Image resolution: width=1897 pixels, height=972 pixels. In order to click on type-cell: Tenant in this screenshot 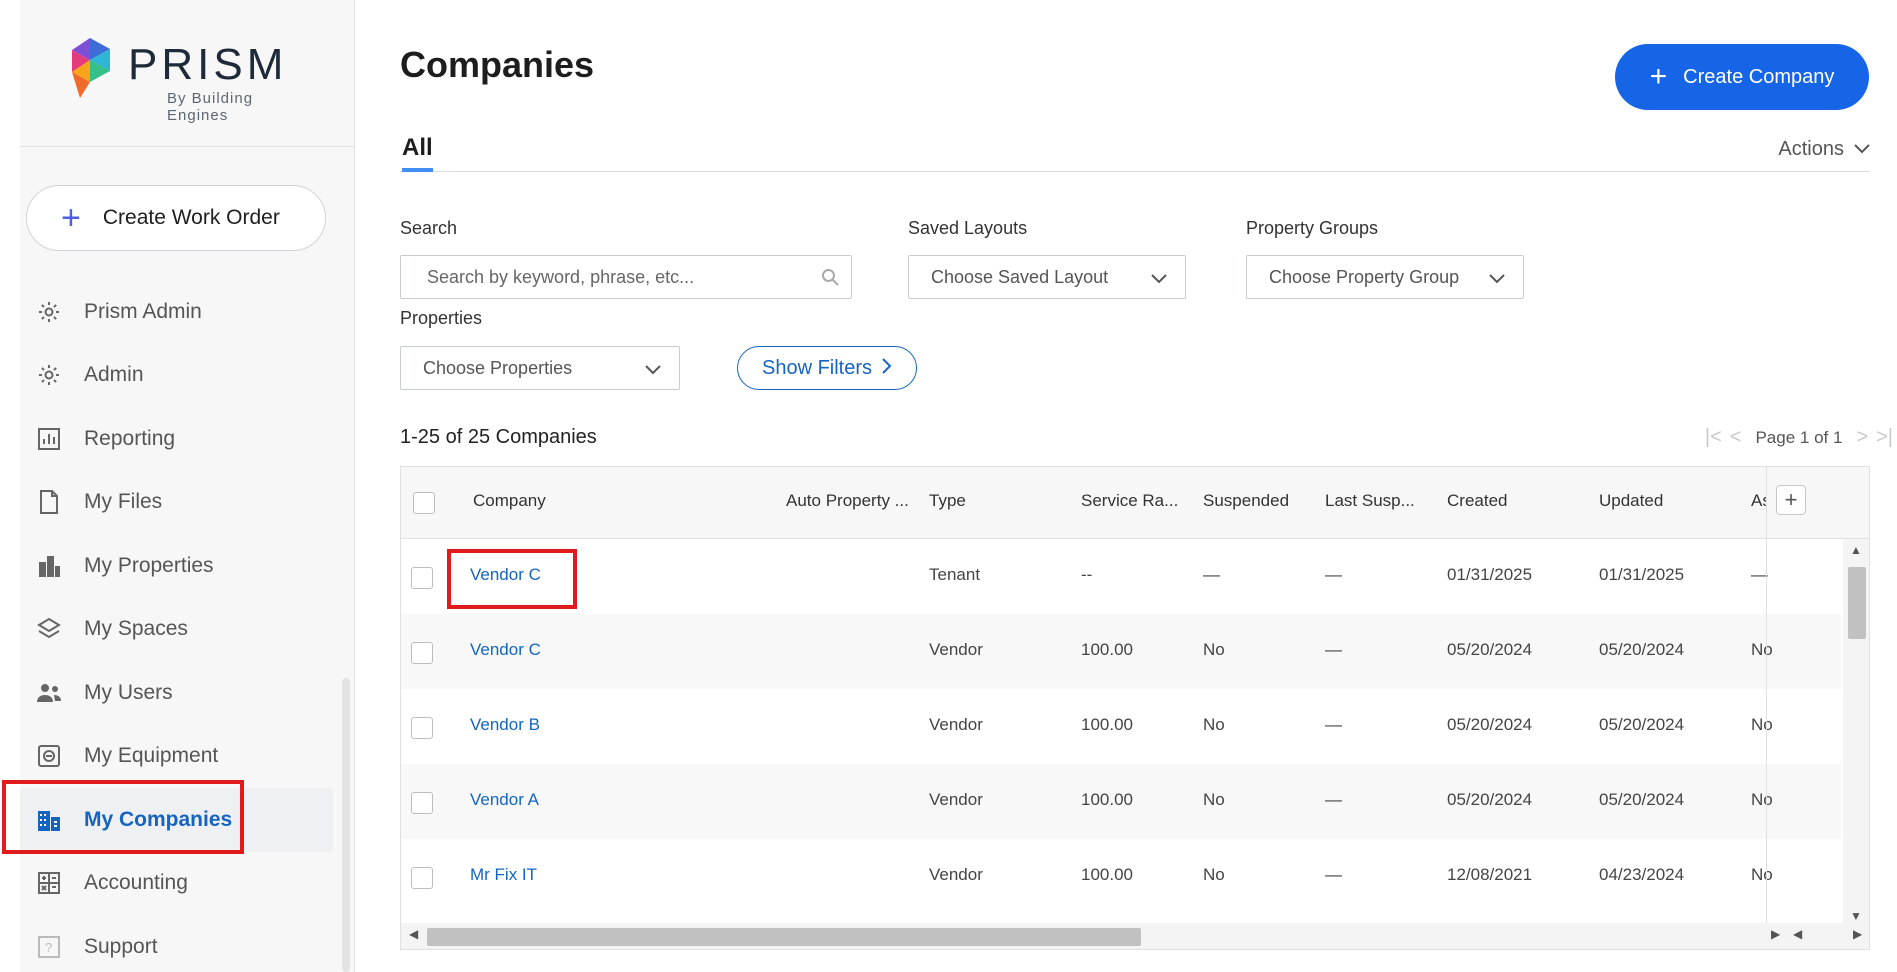, I will do `click(955, 574)`.